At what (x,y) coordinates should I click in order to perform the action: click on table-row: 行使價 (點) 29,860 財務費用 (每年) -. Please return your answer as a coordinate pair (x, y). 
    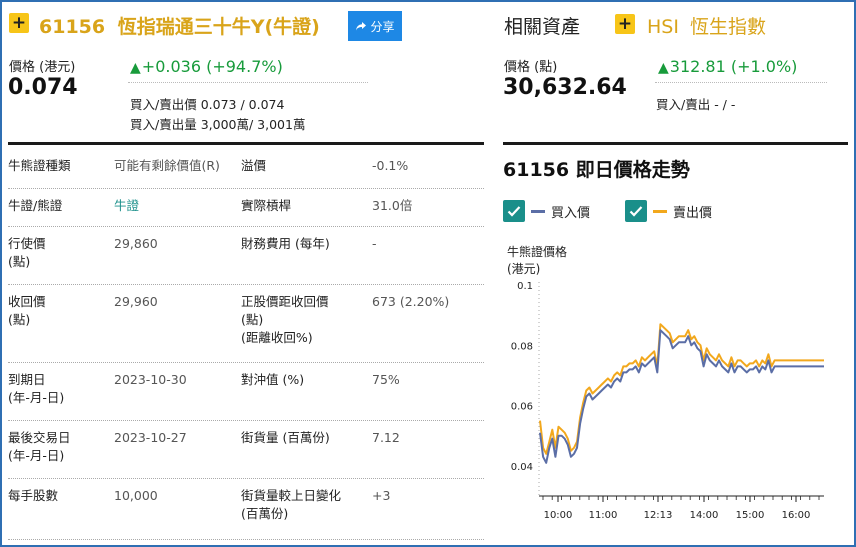
    Looking at the image, I should click on (246, 256).